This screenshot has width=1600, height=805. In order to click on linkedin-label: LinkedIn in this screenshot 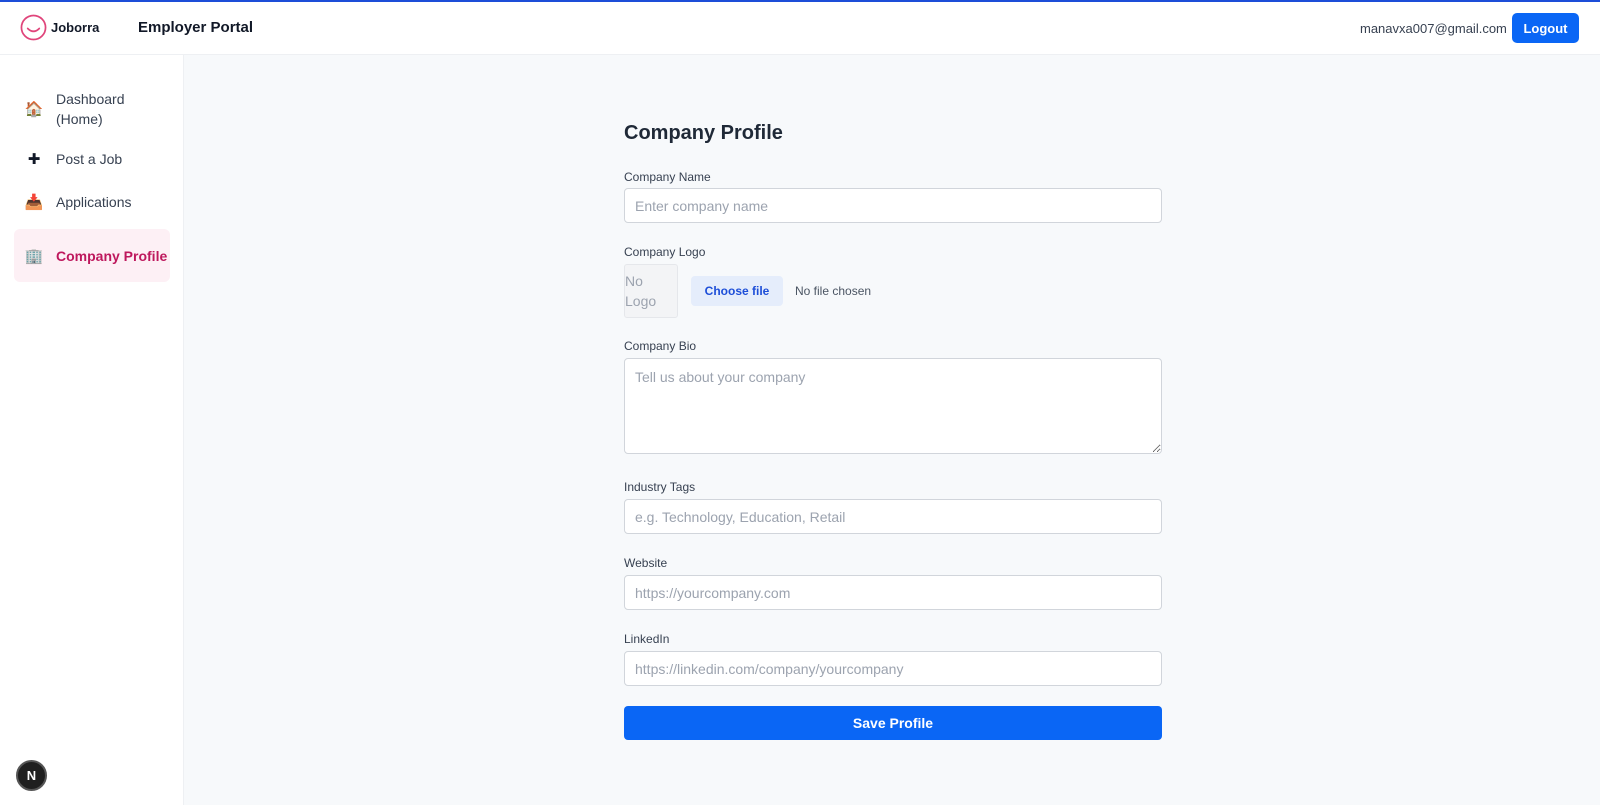, I will do `click(647, 639)`.